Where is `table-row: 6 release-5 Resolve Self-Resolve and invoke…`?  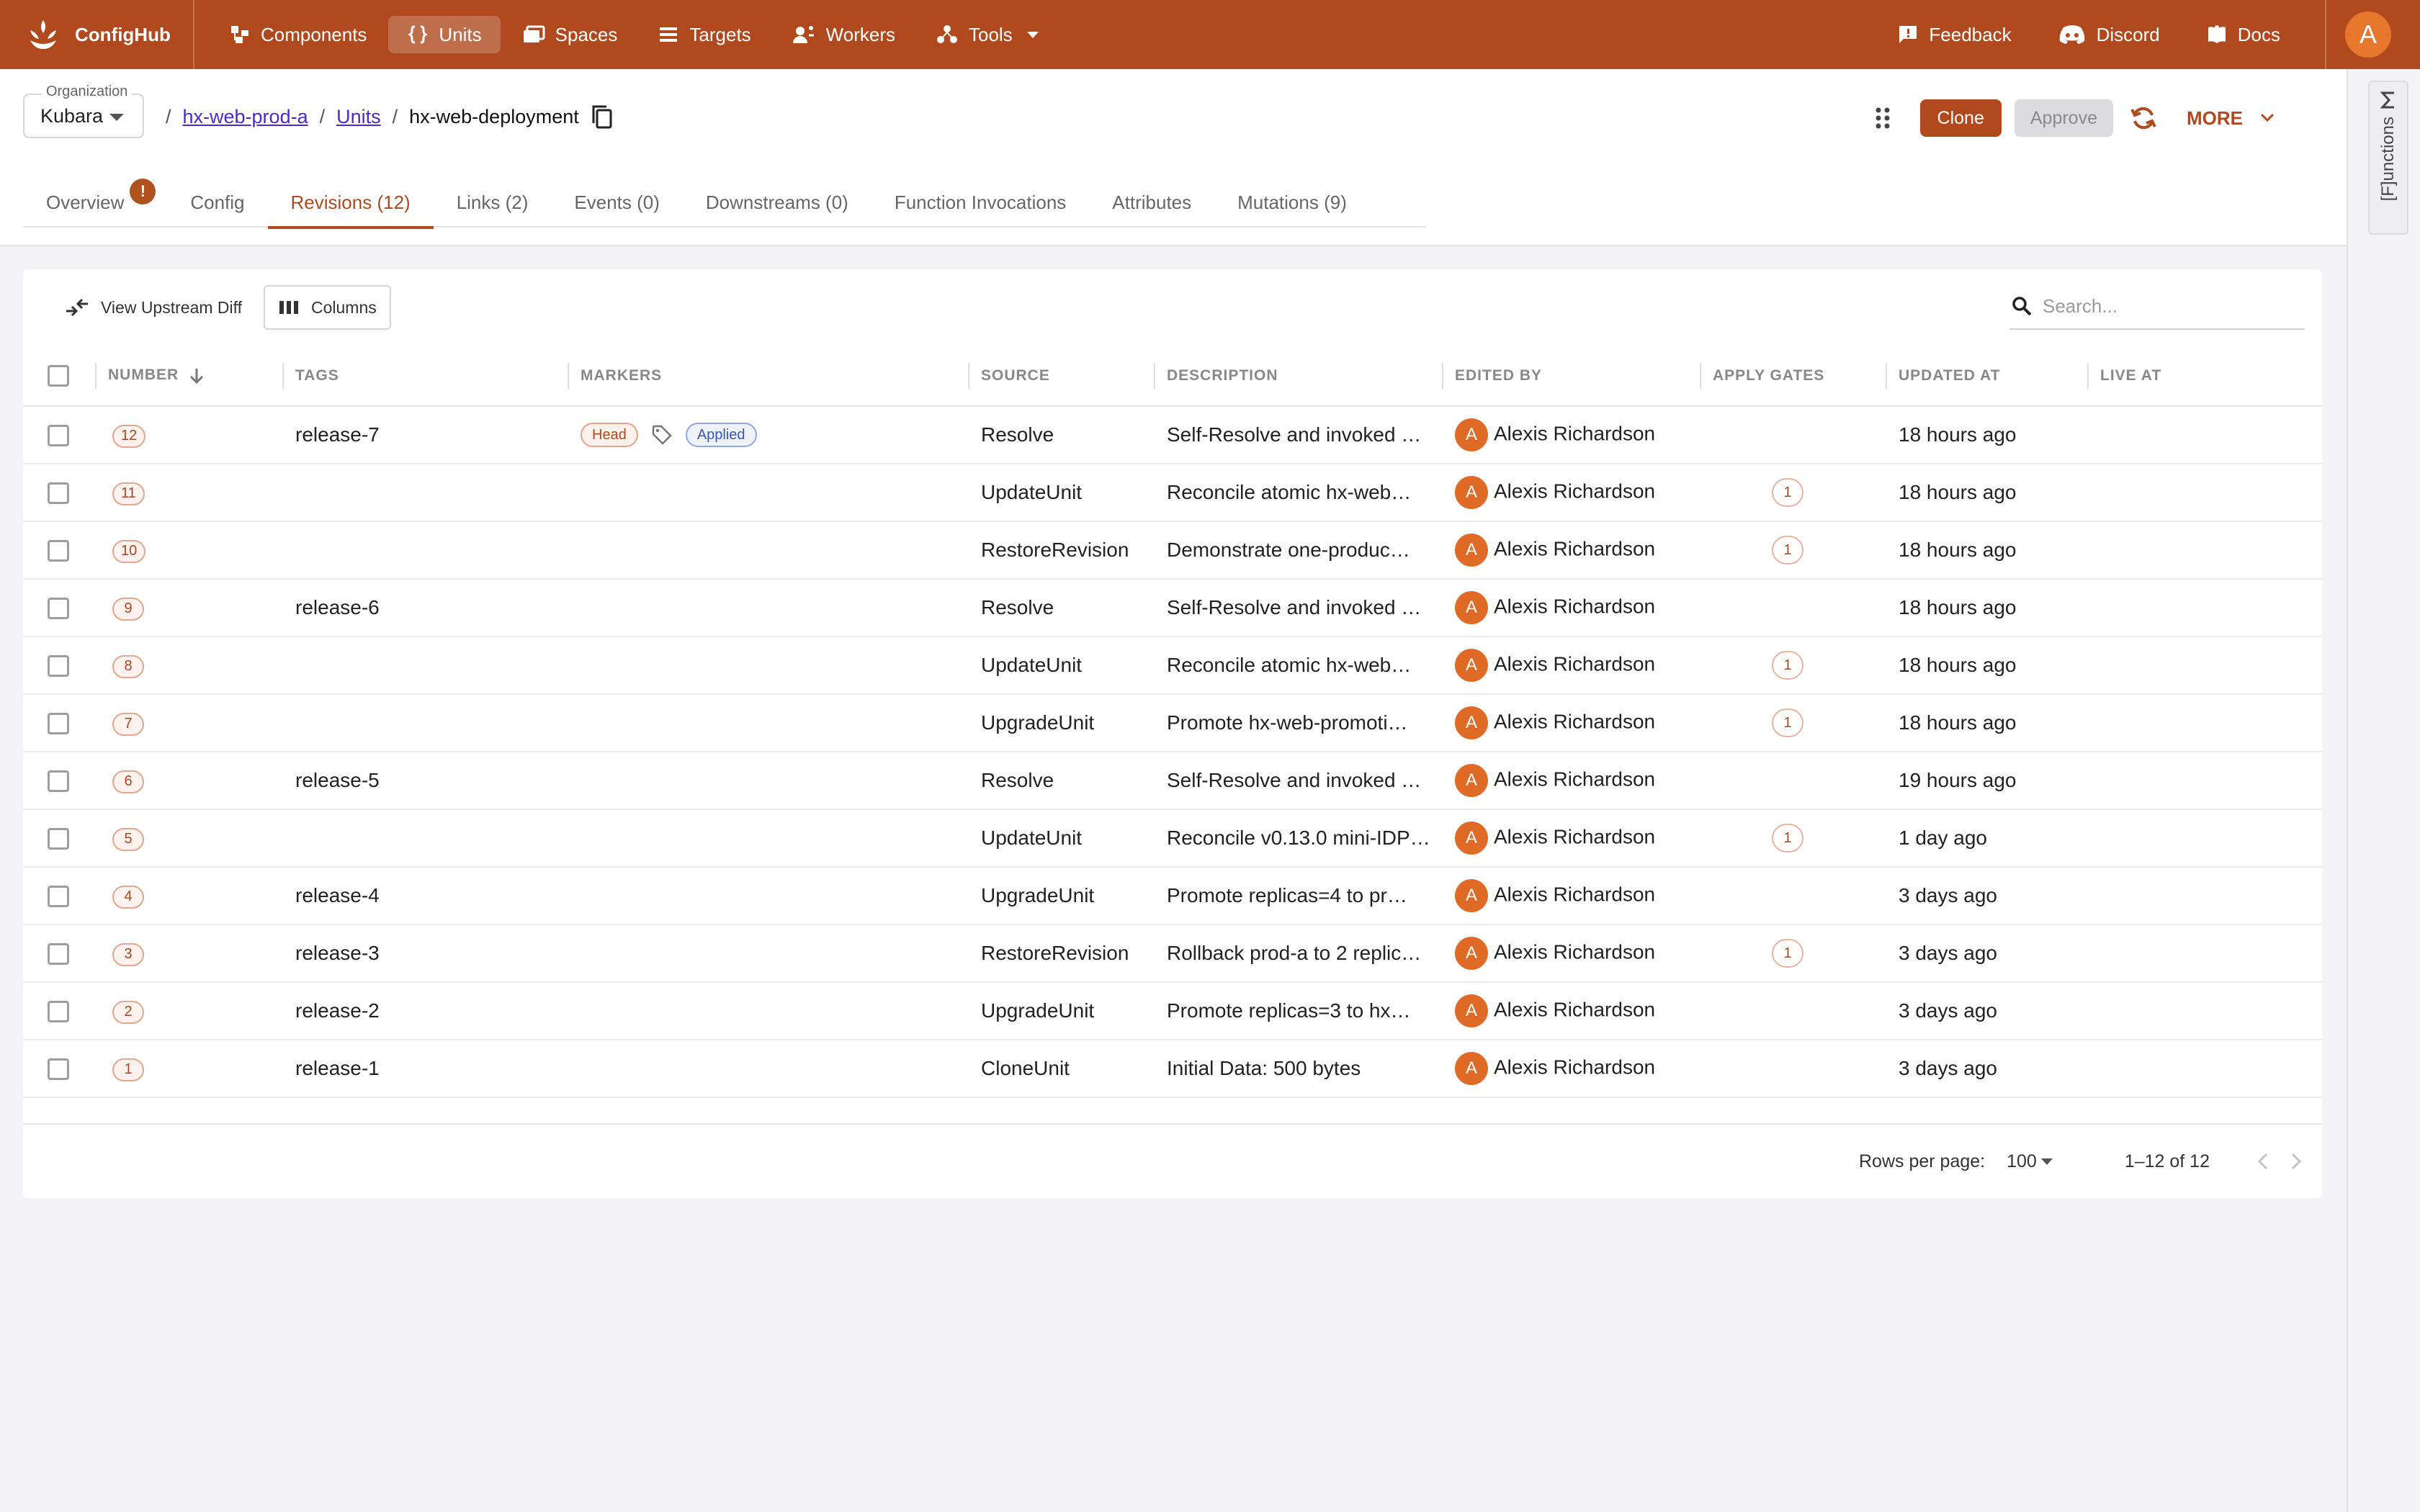 table-row: 6 release-5 Resolve Self-Resolve and invoke… is located at coordinates (1172, 781).